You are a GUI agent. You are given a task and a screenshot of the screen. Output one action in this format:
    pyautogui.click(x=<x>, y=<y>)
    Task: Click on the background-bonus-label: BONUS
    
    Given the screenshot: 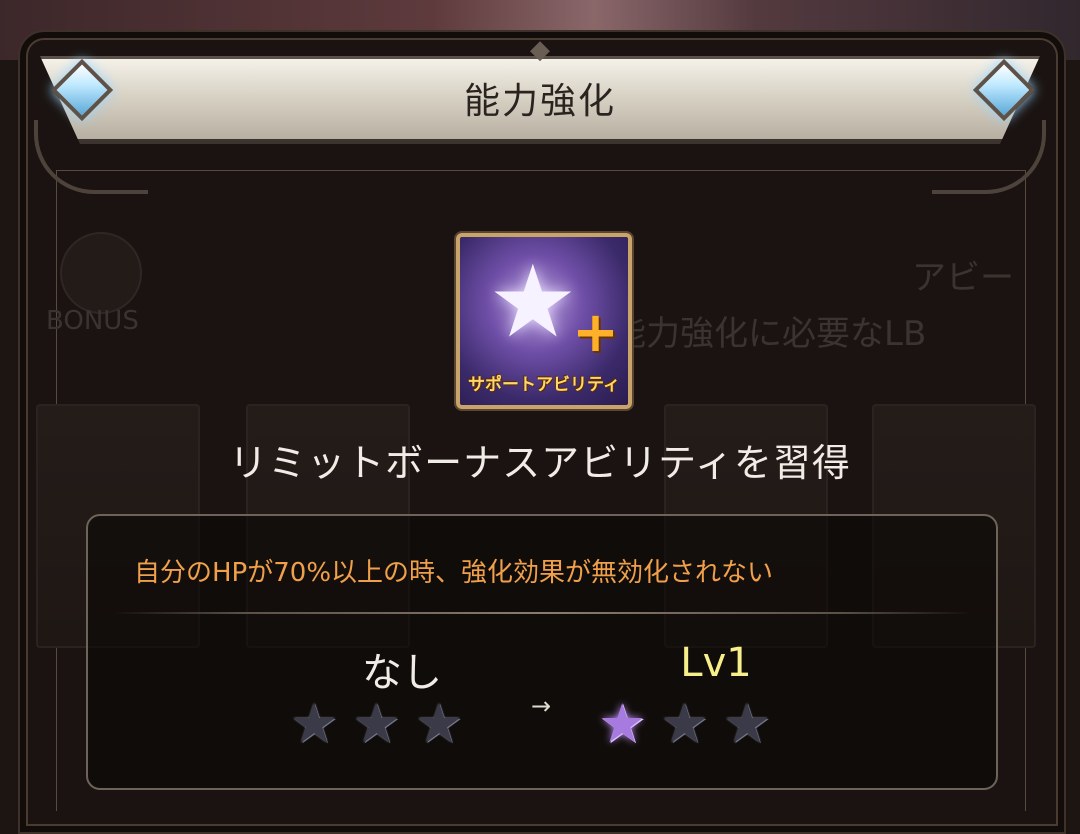 What is the action you would take?
    pyautogui.click(x=92, y=321)
    